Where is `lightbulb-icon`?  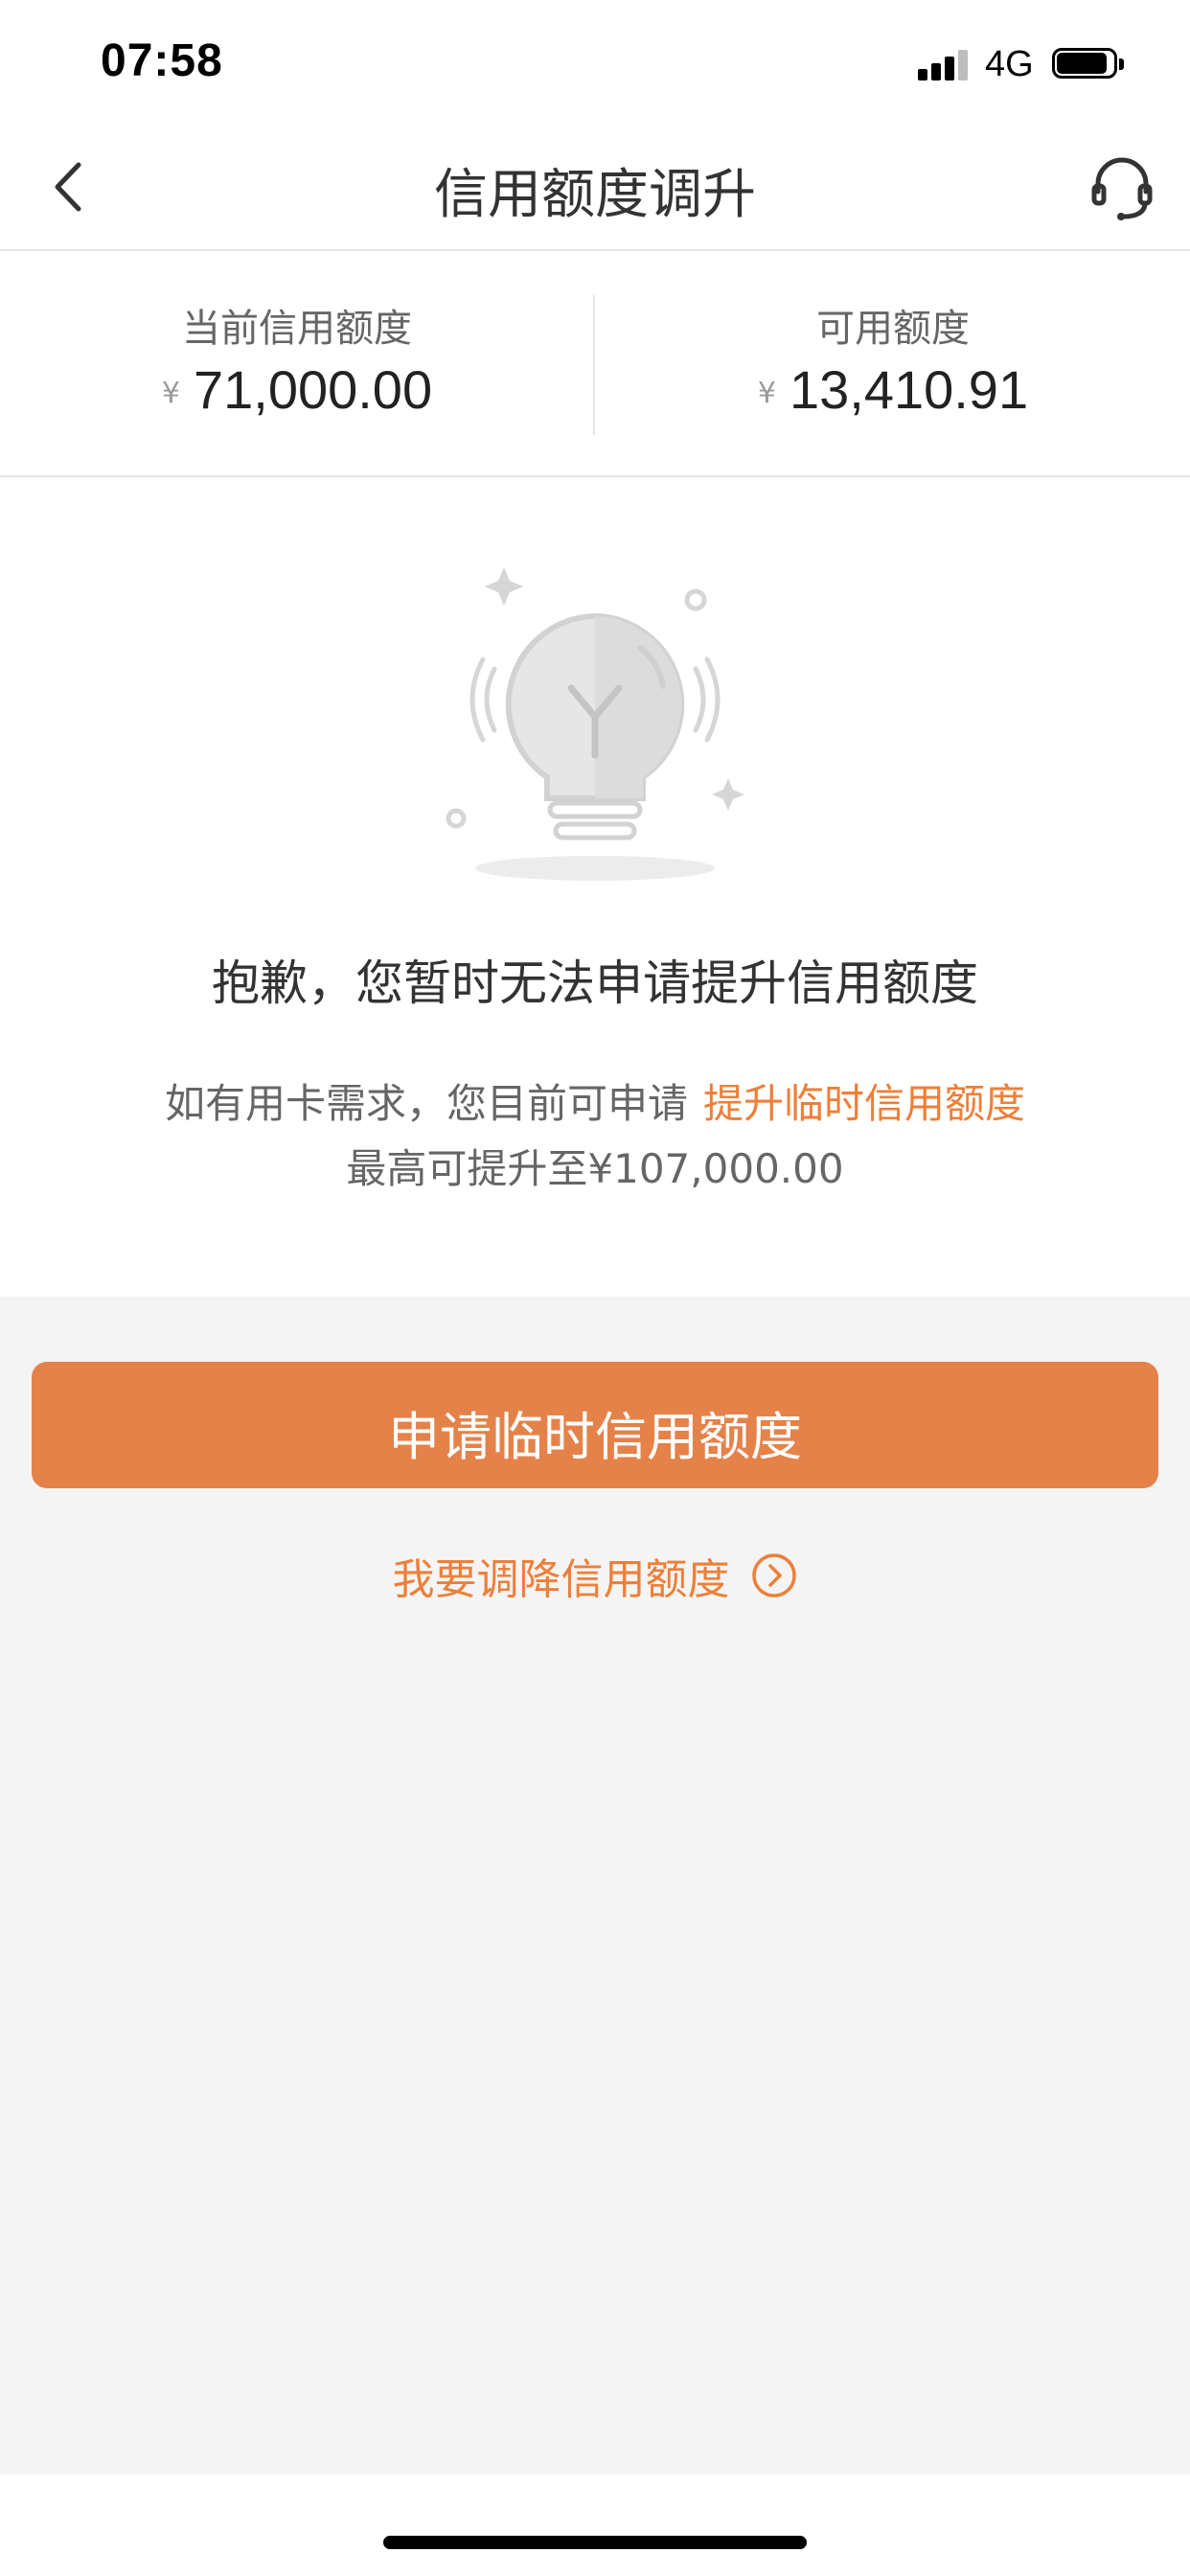
lightbulb-icon is located at coordinates (595, 724).